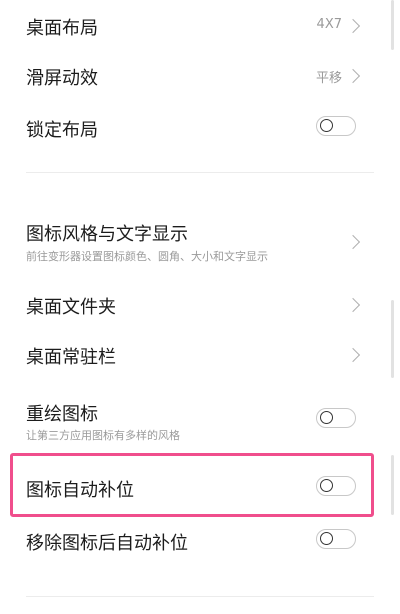 The width and height of the screenshot is (400, 614). I want to click on setting-desktop-folder-label: 桌面文件夹, so click(71, 307).